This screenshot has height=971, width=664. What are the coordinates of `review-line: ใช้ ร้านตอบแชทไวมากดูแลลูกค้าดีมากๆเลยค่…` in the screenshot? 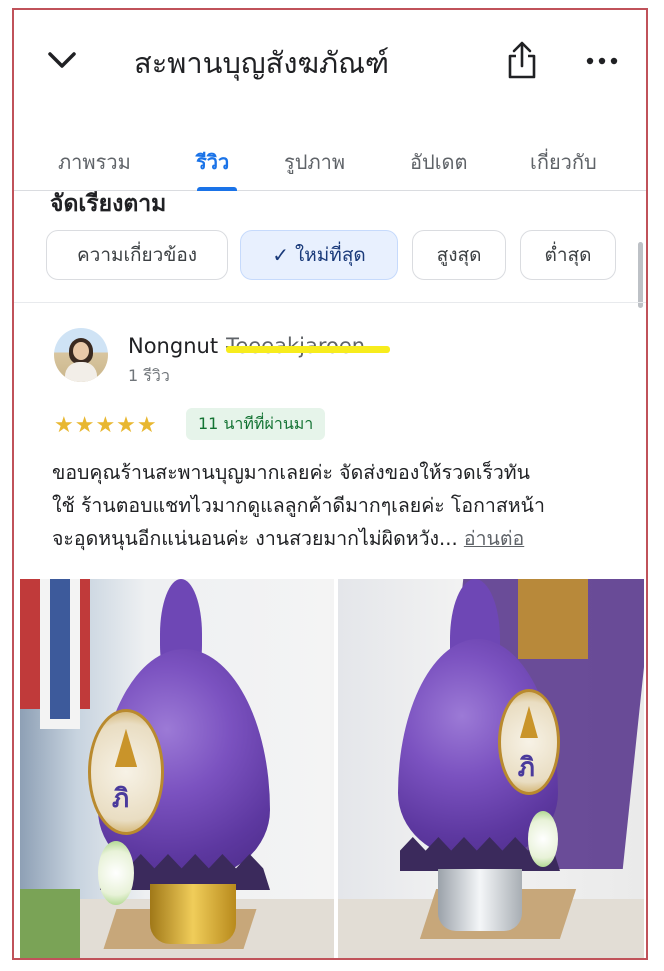 It's located at (298, 505).